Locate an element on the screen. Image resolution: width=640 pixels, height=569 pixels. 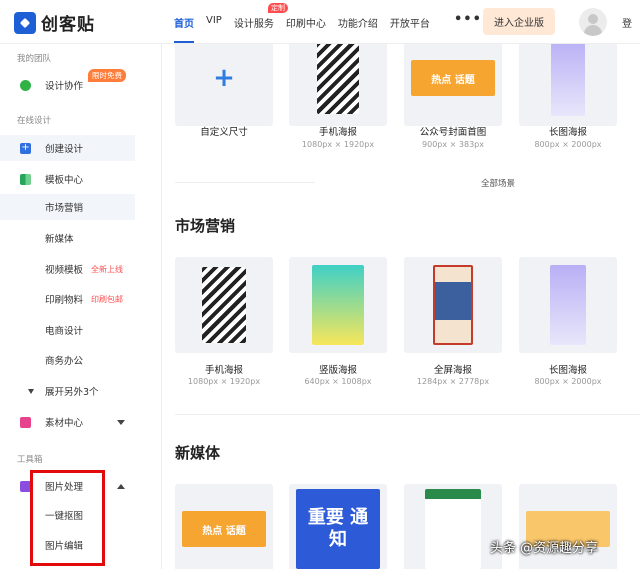
card-wechat-cover: 热点 话题 is located at coordinates (453, 85).